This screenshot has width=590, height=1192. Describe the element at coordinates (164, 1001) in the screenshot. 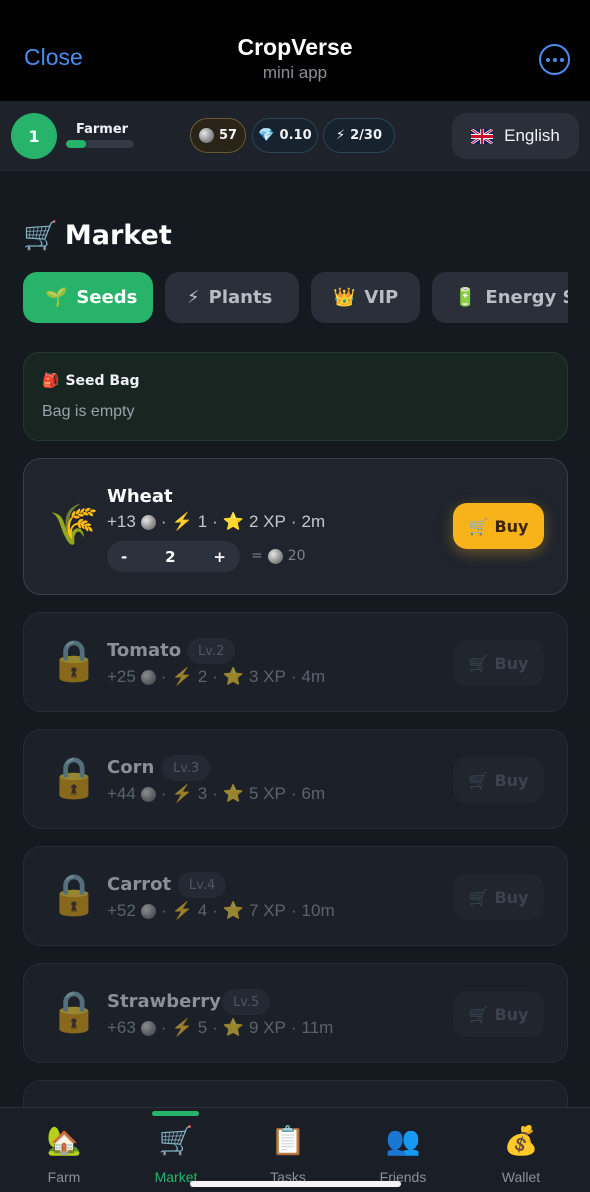

I see `crop-name: Strawberry` at that location.